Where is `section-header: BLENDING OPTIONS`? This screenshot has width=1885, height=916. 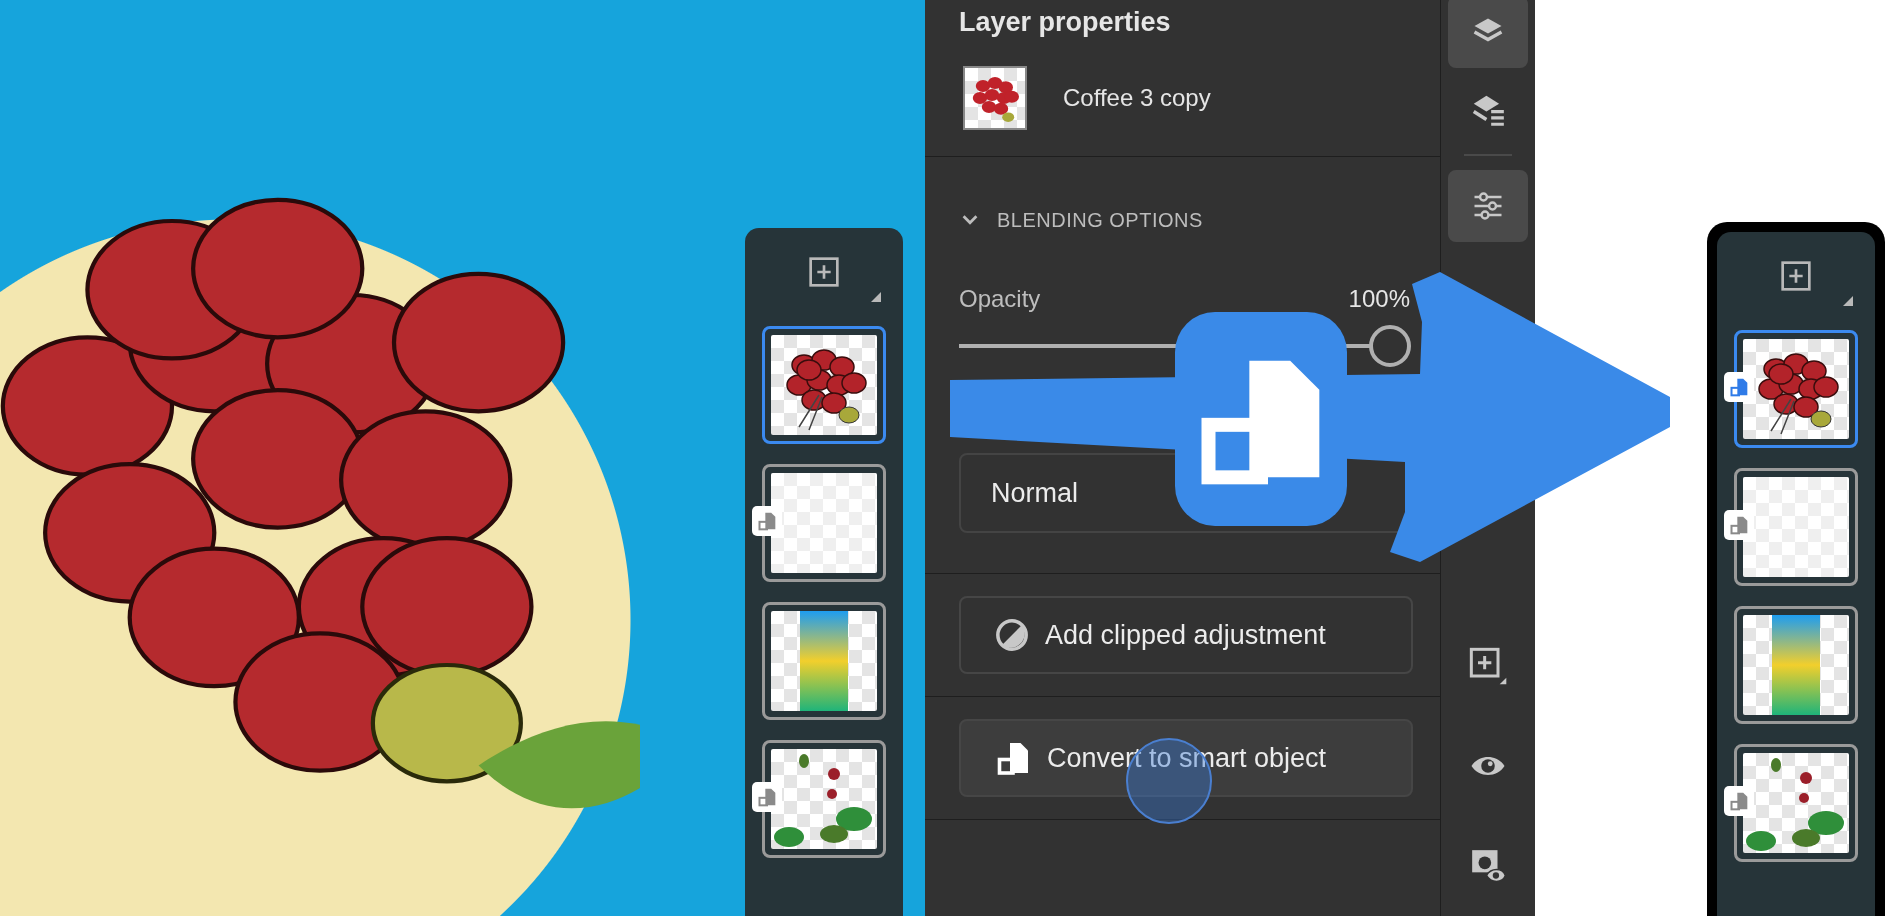 section-header: BLENDING OPTIONS is located at coordinates (1182, 196).